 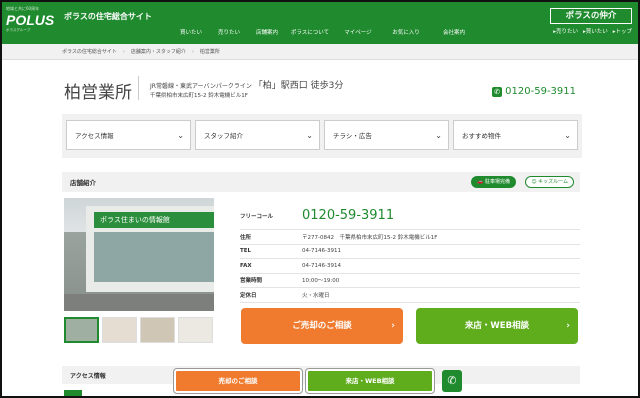 What do you see at coordinates (358, 32) in the screenshot?
I see `nav-mypage: マイページ` at bounding box center [358, 32].